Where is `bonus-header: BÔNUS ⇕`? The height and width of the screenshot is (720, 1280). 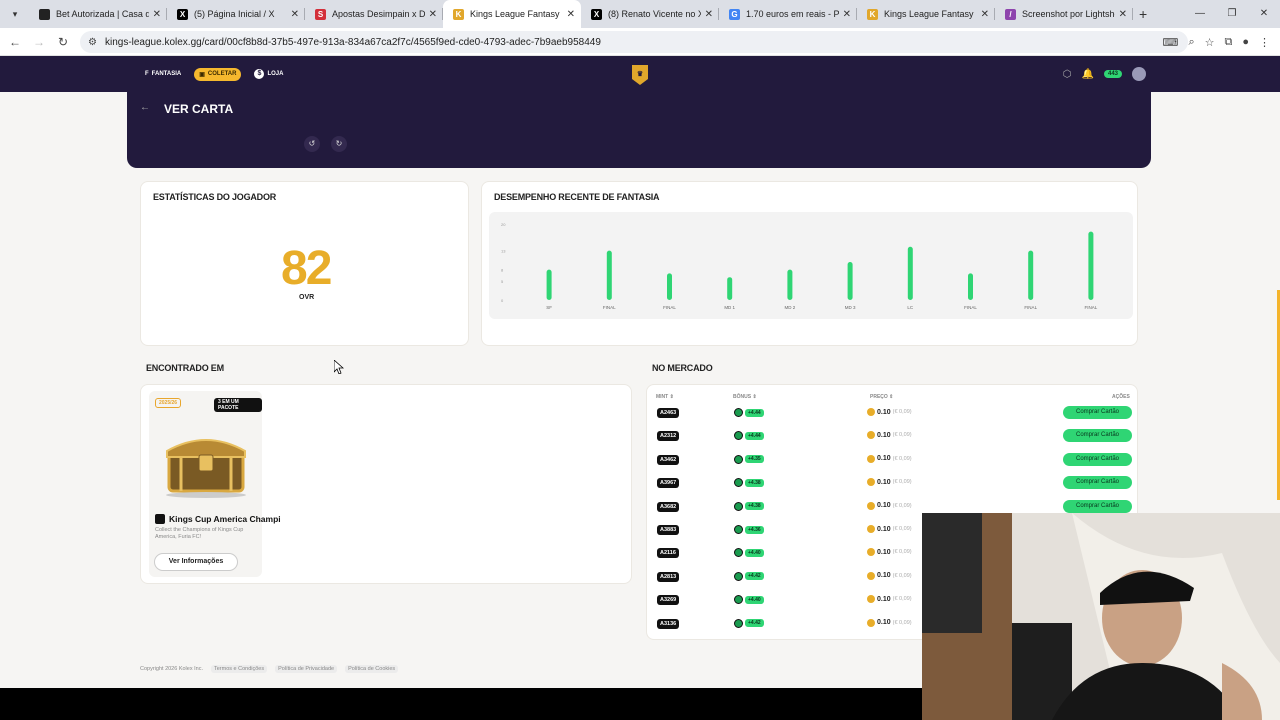
bonus-header: BÔNUS ⇕ is located at coordinates (745, 397).